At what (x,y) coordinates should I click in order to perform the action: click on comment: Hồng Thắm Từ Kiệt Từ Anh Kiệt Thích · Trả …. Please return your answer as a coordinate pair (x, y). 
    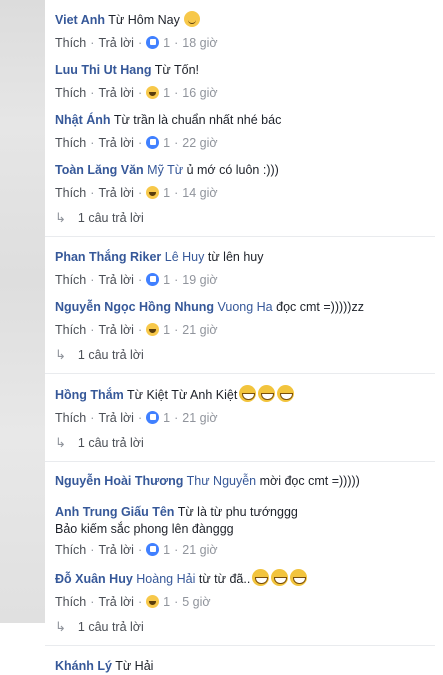
    Looking at the image, I should click on (245, 418).